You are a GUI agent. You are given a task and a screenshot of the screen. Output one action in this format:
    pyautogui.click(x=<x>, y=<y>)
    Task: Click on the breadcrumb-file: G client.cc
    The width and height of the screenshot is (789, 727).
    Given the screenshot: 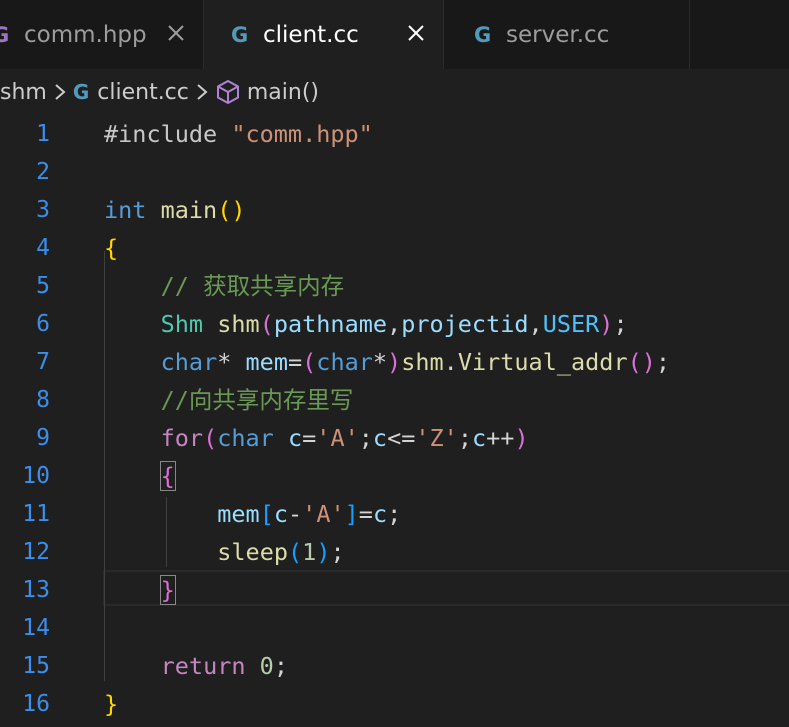 What is the action you would take?
    pyautogui.click(x=131, y=92)
    